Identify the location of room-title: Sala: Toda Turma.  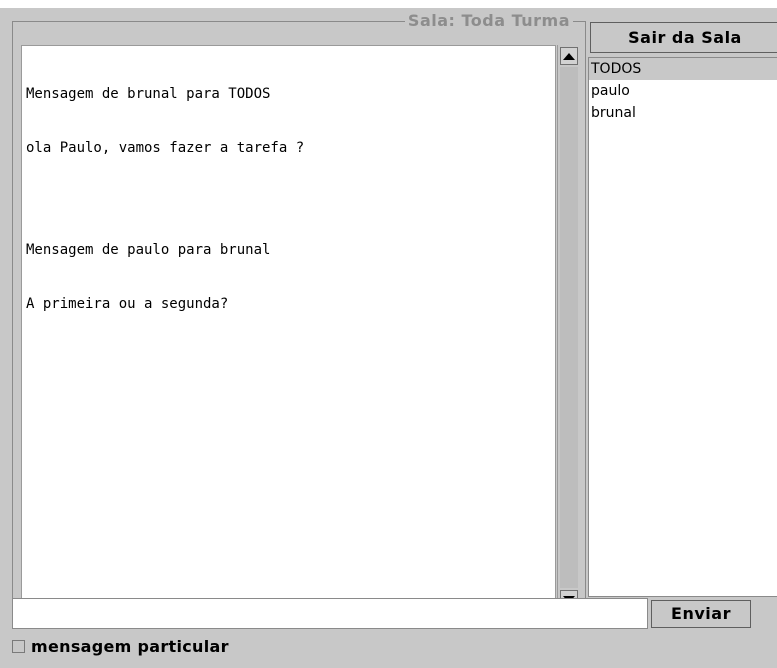
(488, 21).